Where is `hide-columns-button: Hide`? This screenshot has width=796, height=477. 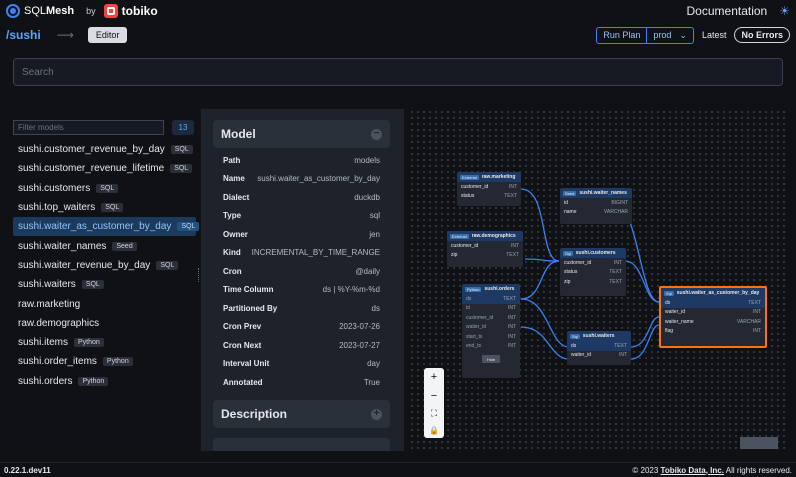 hide-columns-button: Hide is located at coordinates (491, 359).